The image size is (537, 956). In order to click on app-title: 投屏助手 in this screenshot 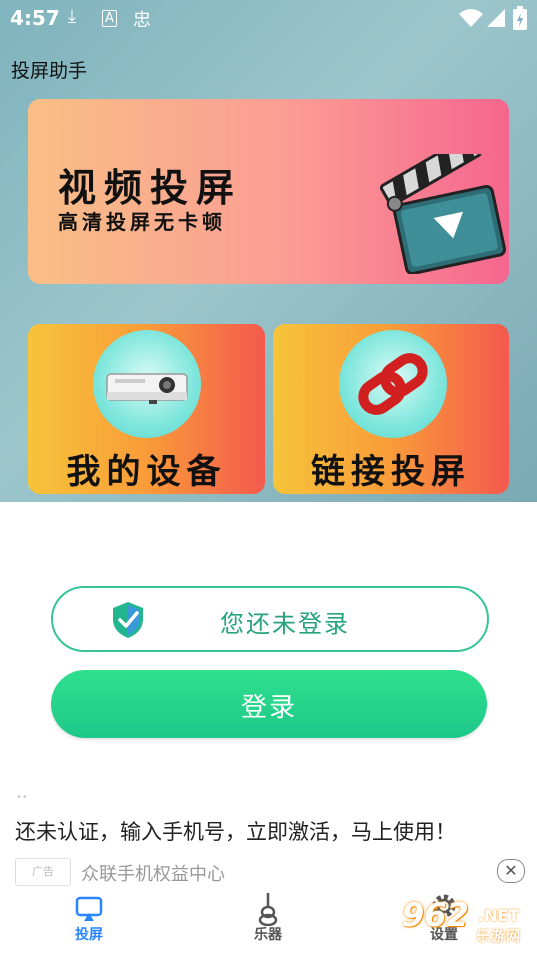, I will do `click(49, 71)`.